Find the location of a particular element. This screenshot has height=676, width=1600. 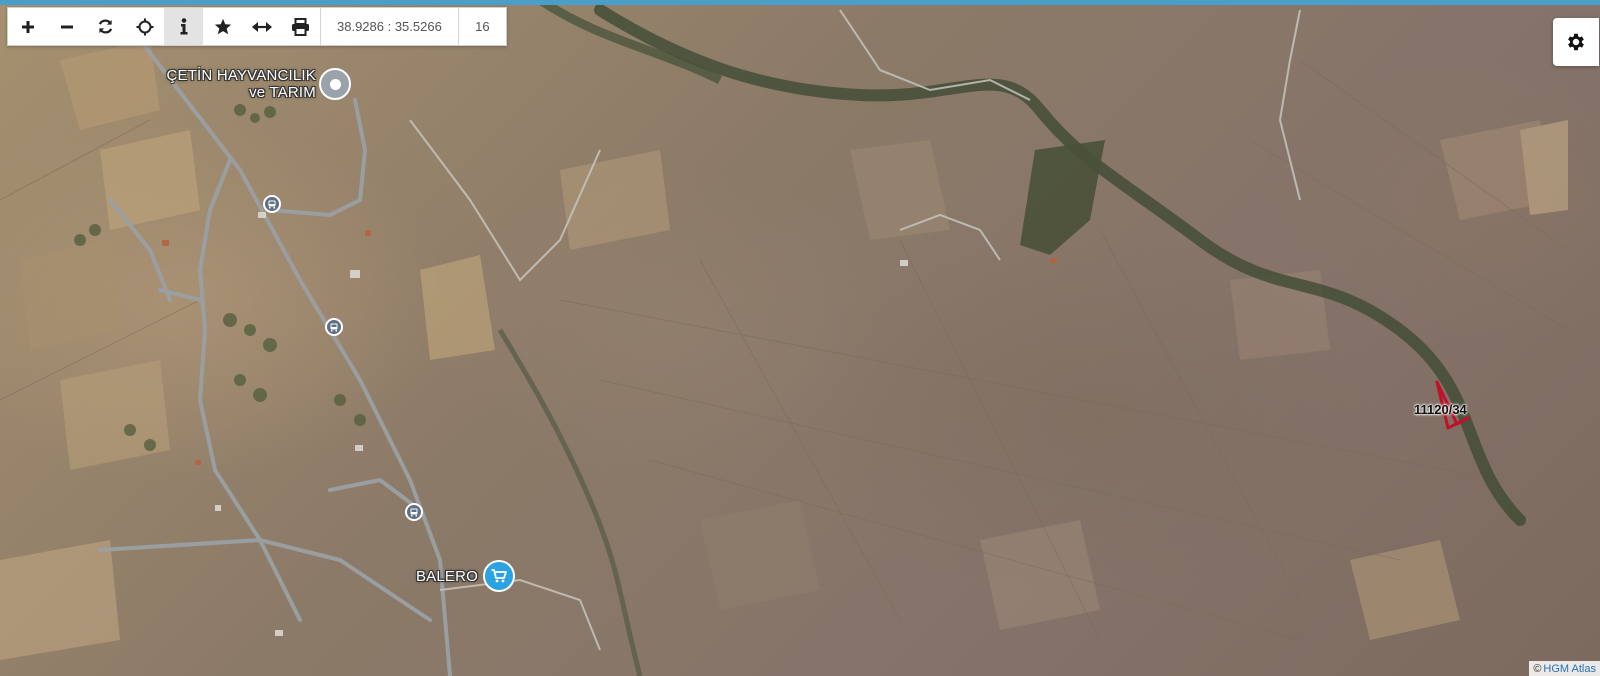

map-toolbar: 38.9286 : 35.5266 16 is located at coordinates (257, 26).